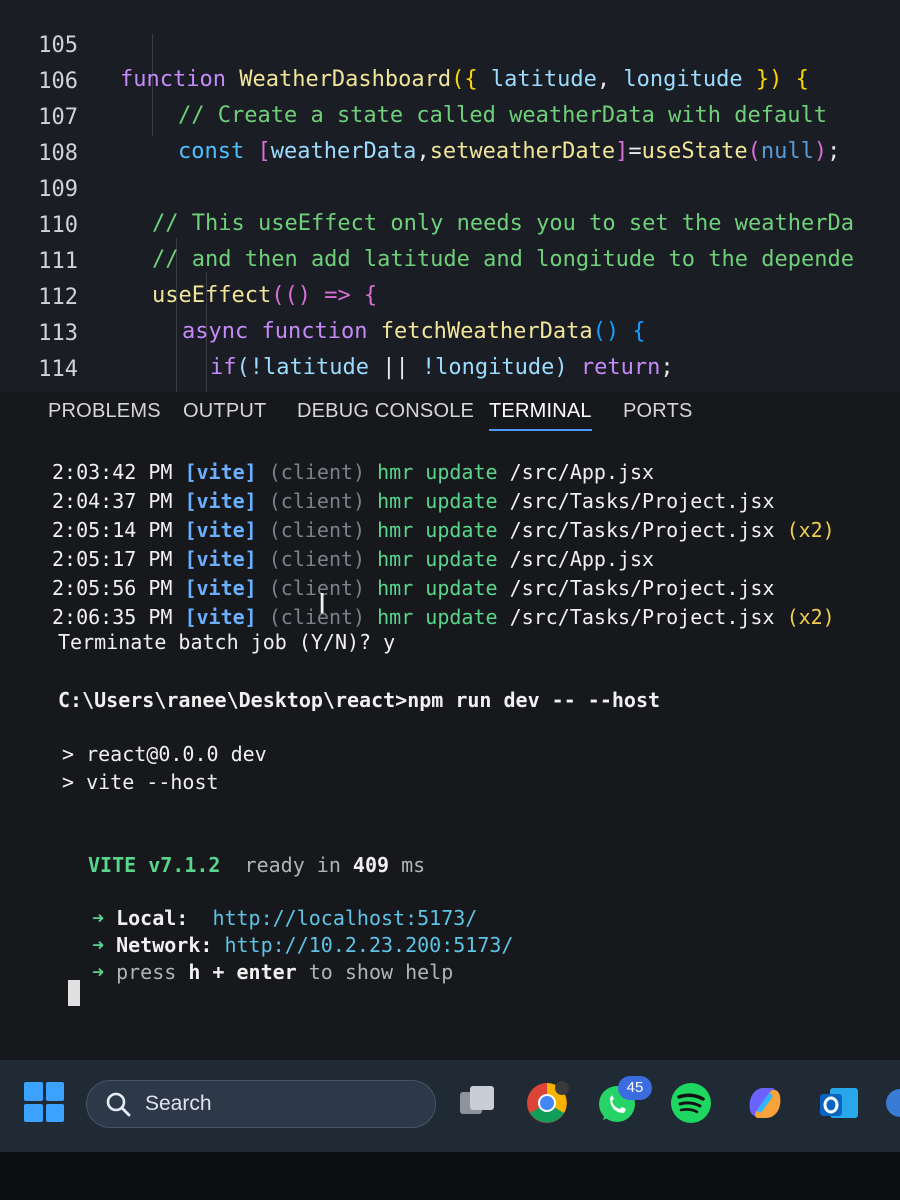 The height and width of the screenshot is (1200, 900). What do you see at coordinates (164, 754) in the screenshot?
I see `script-line: > react@0.0.0 dev` at bounding box center [164, 754].